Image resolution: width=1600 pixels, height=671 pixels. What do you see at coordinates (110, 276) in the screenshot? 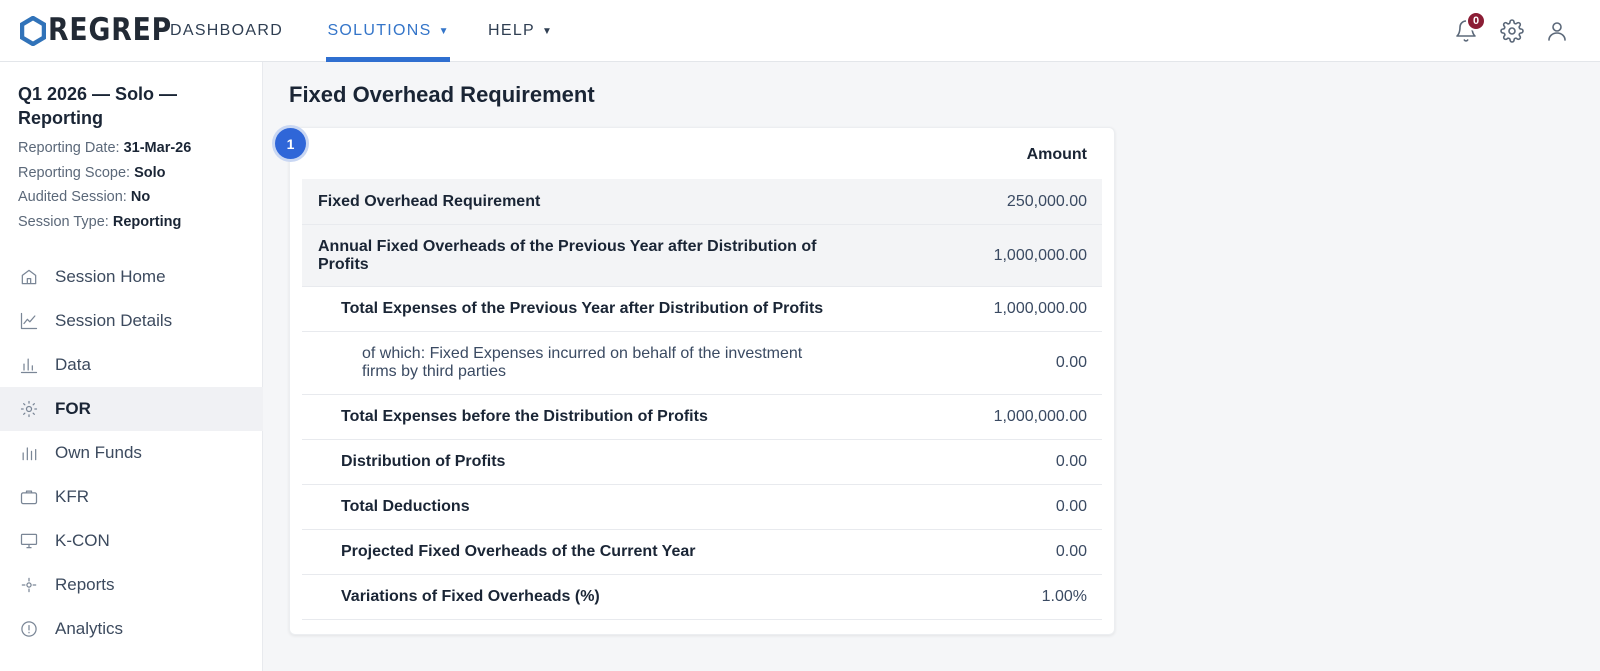
I see `sidebar-item-label: Session Home` at bounding box center [110, 276].